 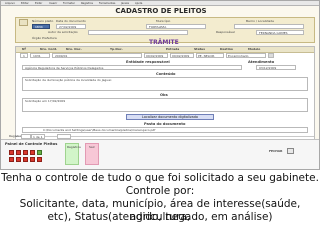 I want to click on row-date1-value: 09/02/2009, so click(x=155, y=55).